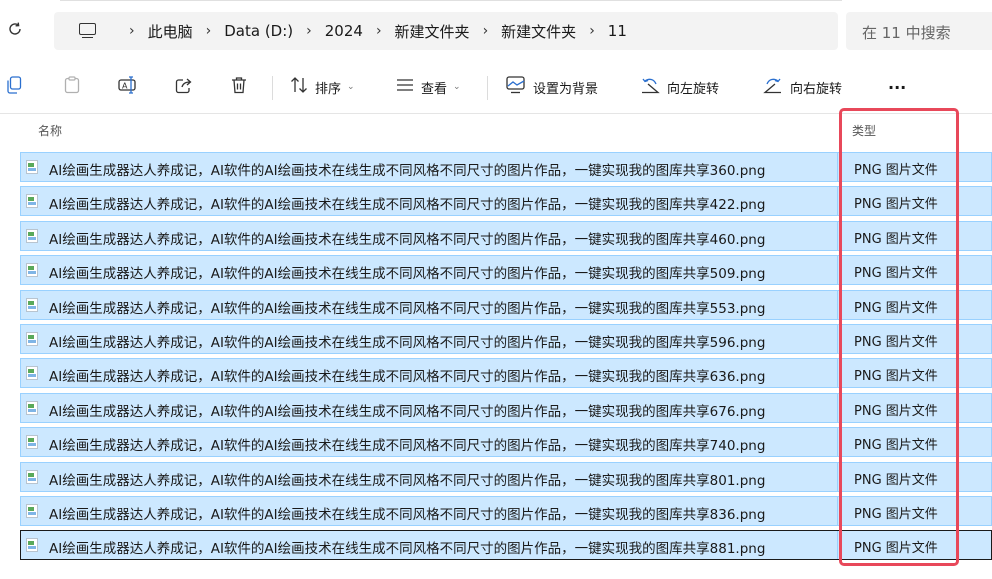  I want to click on view-button: 查看 ⌄, so click(428, 87).